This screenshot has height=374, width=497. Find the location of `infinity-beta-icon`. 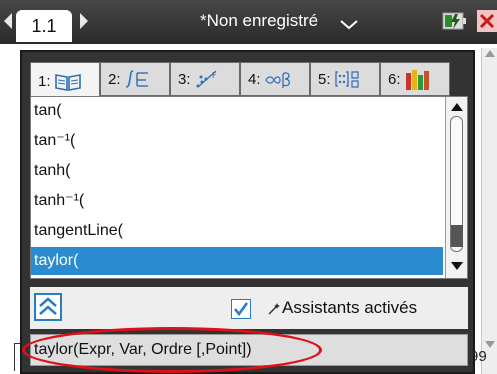

infinity-beta-icon is located at coordinates (277, 80).